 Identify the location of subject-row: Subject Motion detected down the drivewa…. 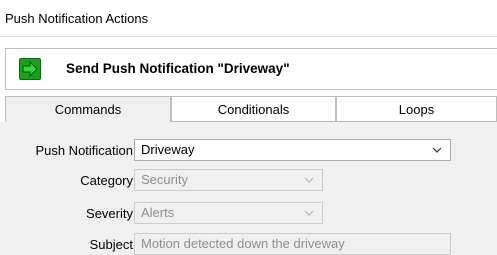
(248, 244).